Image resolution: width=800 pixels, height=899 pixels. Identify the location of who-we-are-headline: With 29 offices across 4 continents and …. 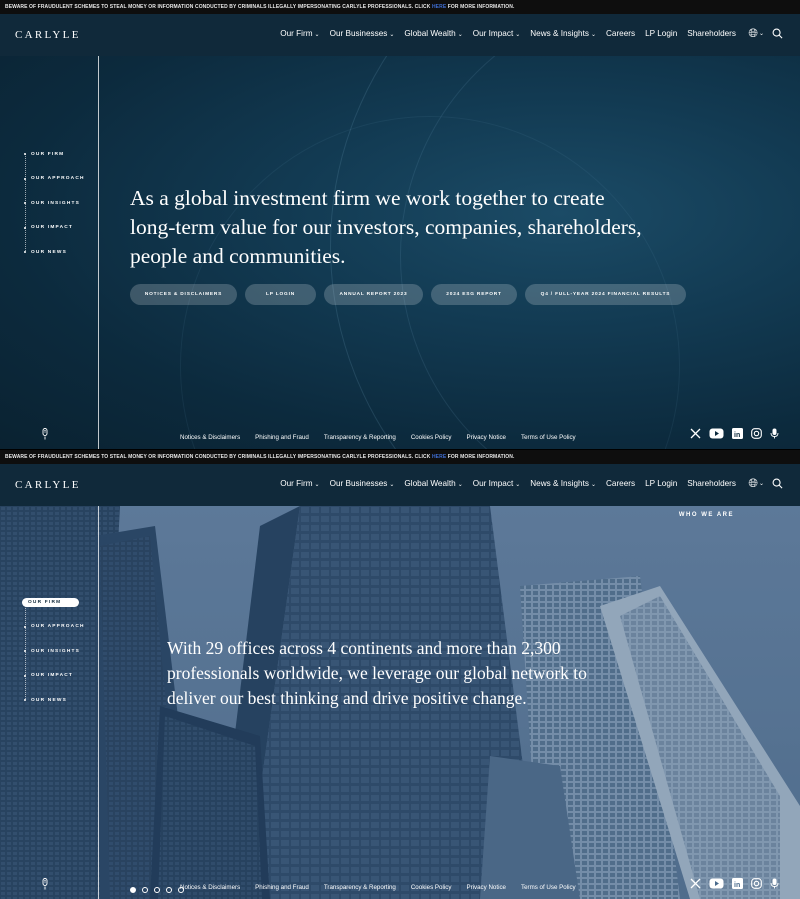
(377, 673).